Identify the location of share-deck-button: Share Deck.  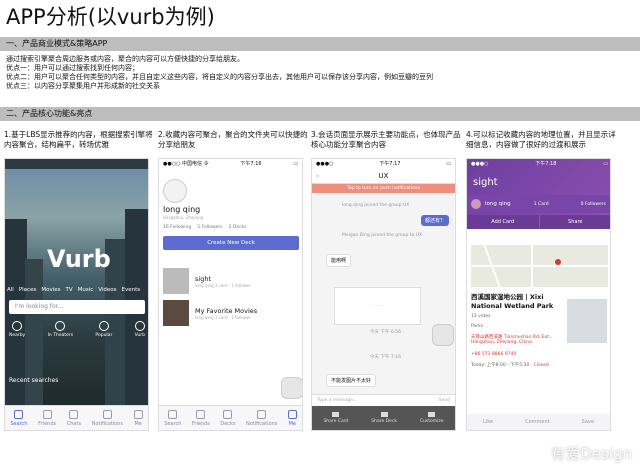
(384, 418).